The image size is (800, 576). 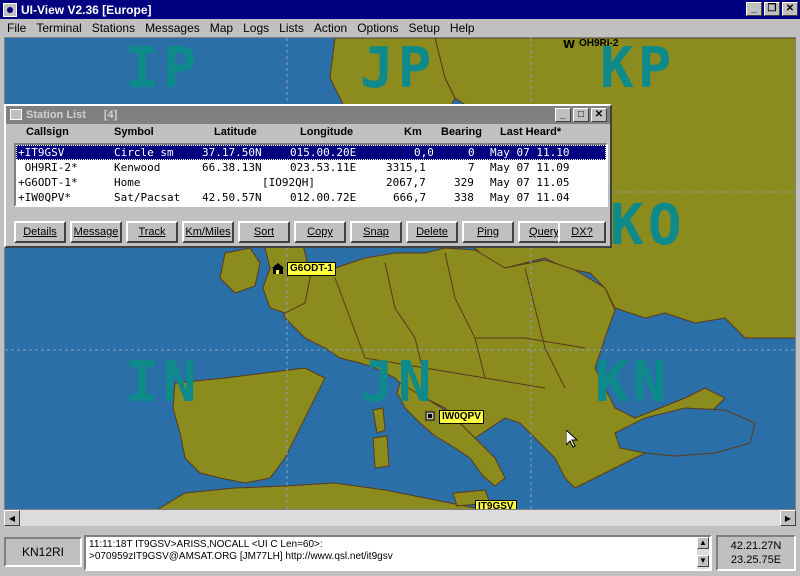 I want to click on cell-symbol: Circle sm, so click(x=144, y=152).